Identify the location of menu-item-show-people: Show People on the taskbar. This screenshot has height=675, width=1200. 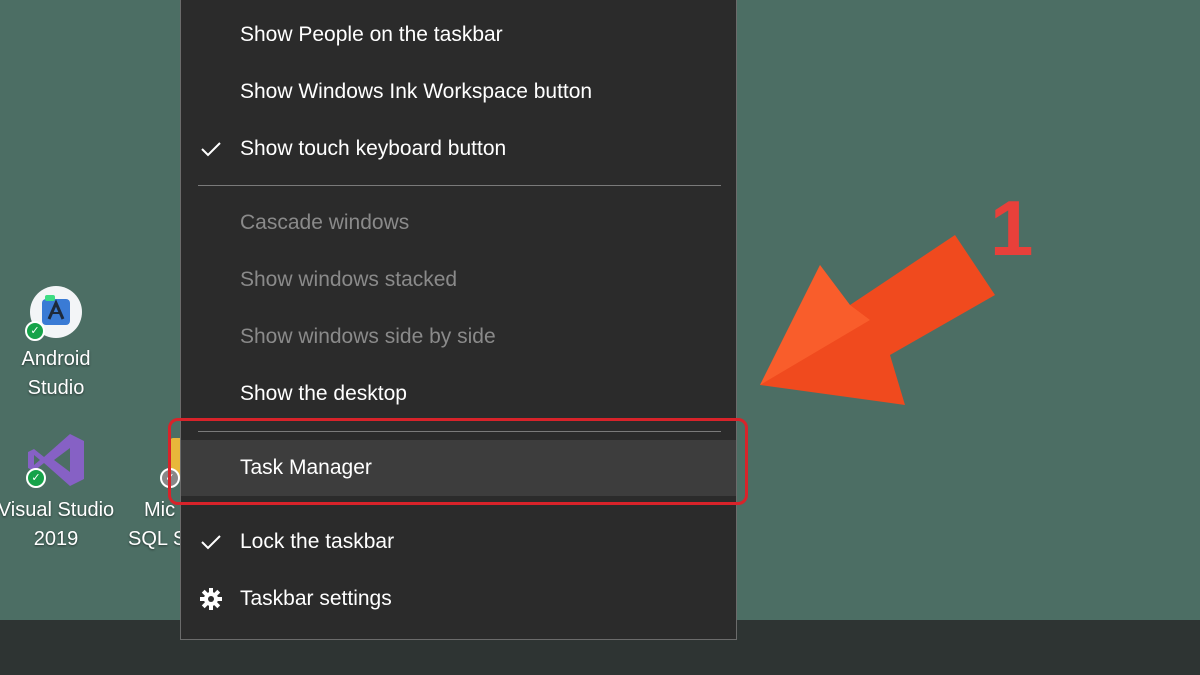
(458, 35).